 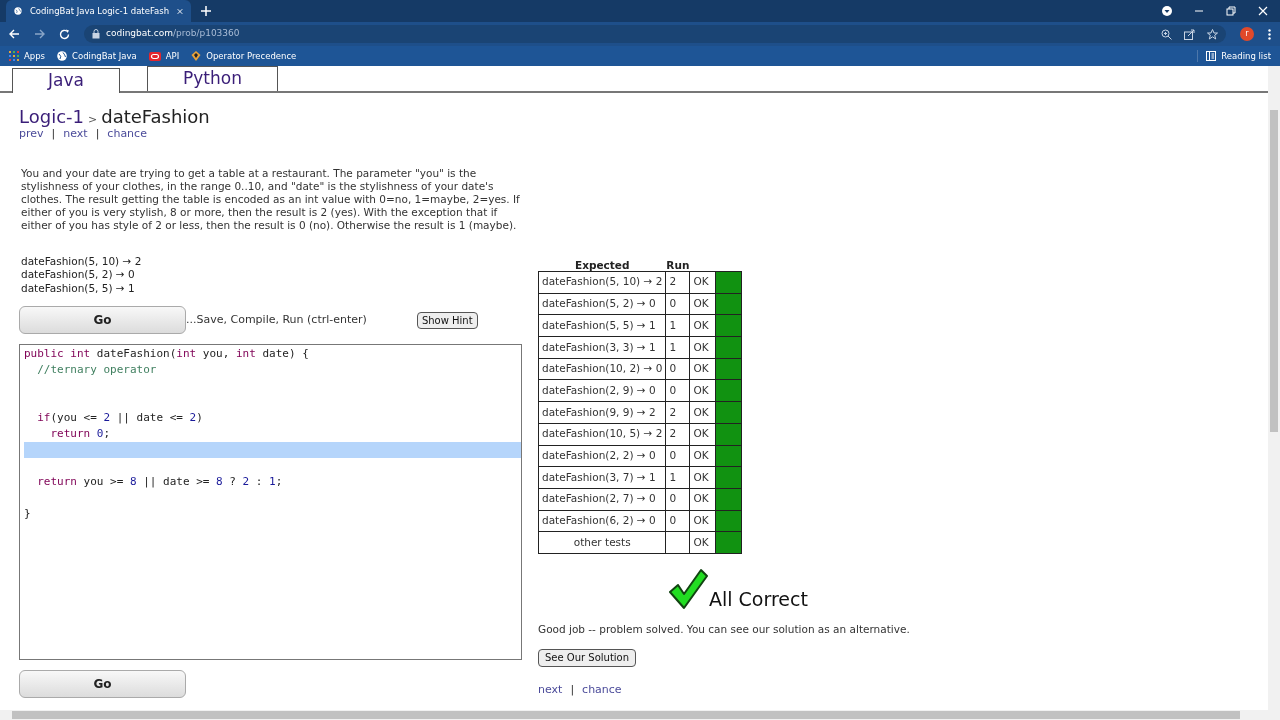 I want to click on table-cell: dateFashion(5, 2) → 0, so click(x=602, y=304).